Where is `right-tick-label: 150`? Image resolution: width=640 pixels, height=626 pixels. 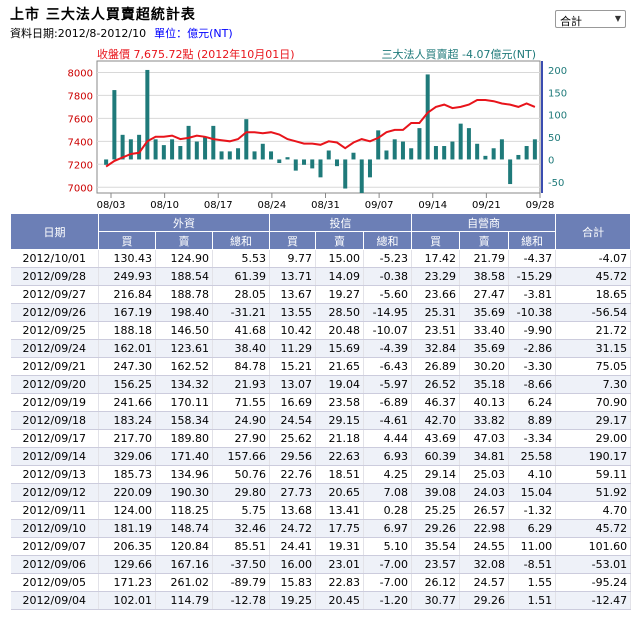
right-tick-label: 150 is located at coordinates (557, 93).